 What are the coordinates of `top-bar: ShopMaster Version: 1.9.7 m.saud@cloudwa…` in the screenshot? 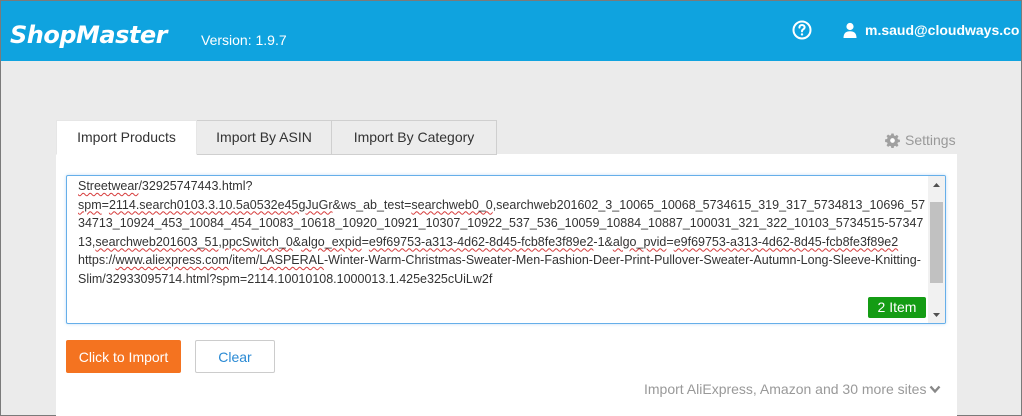 It's located at (511, 31).